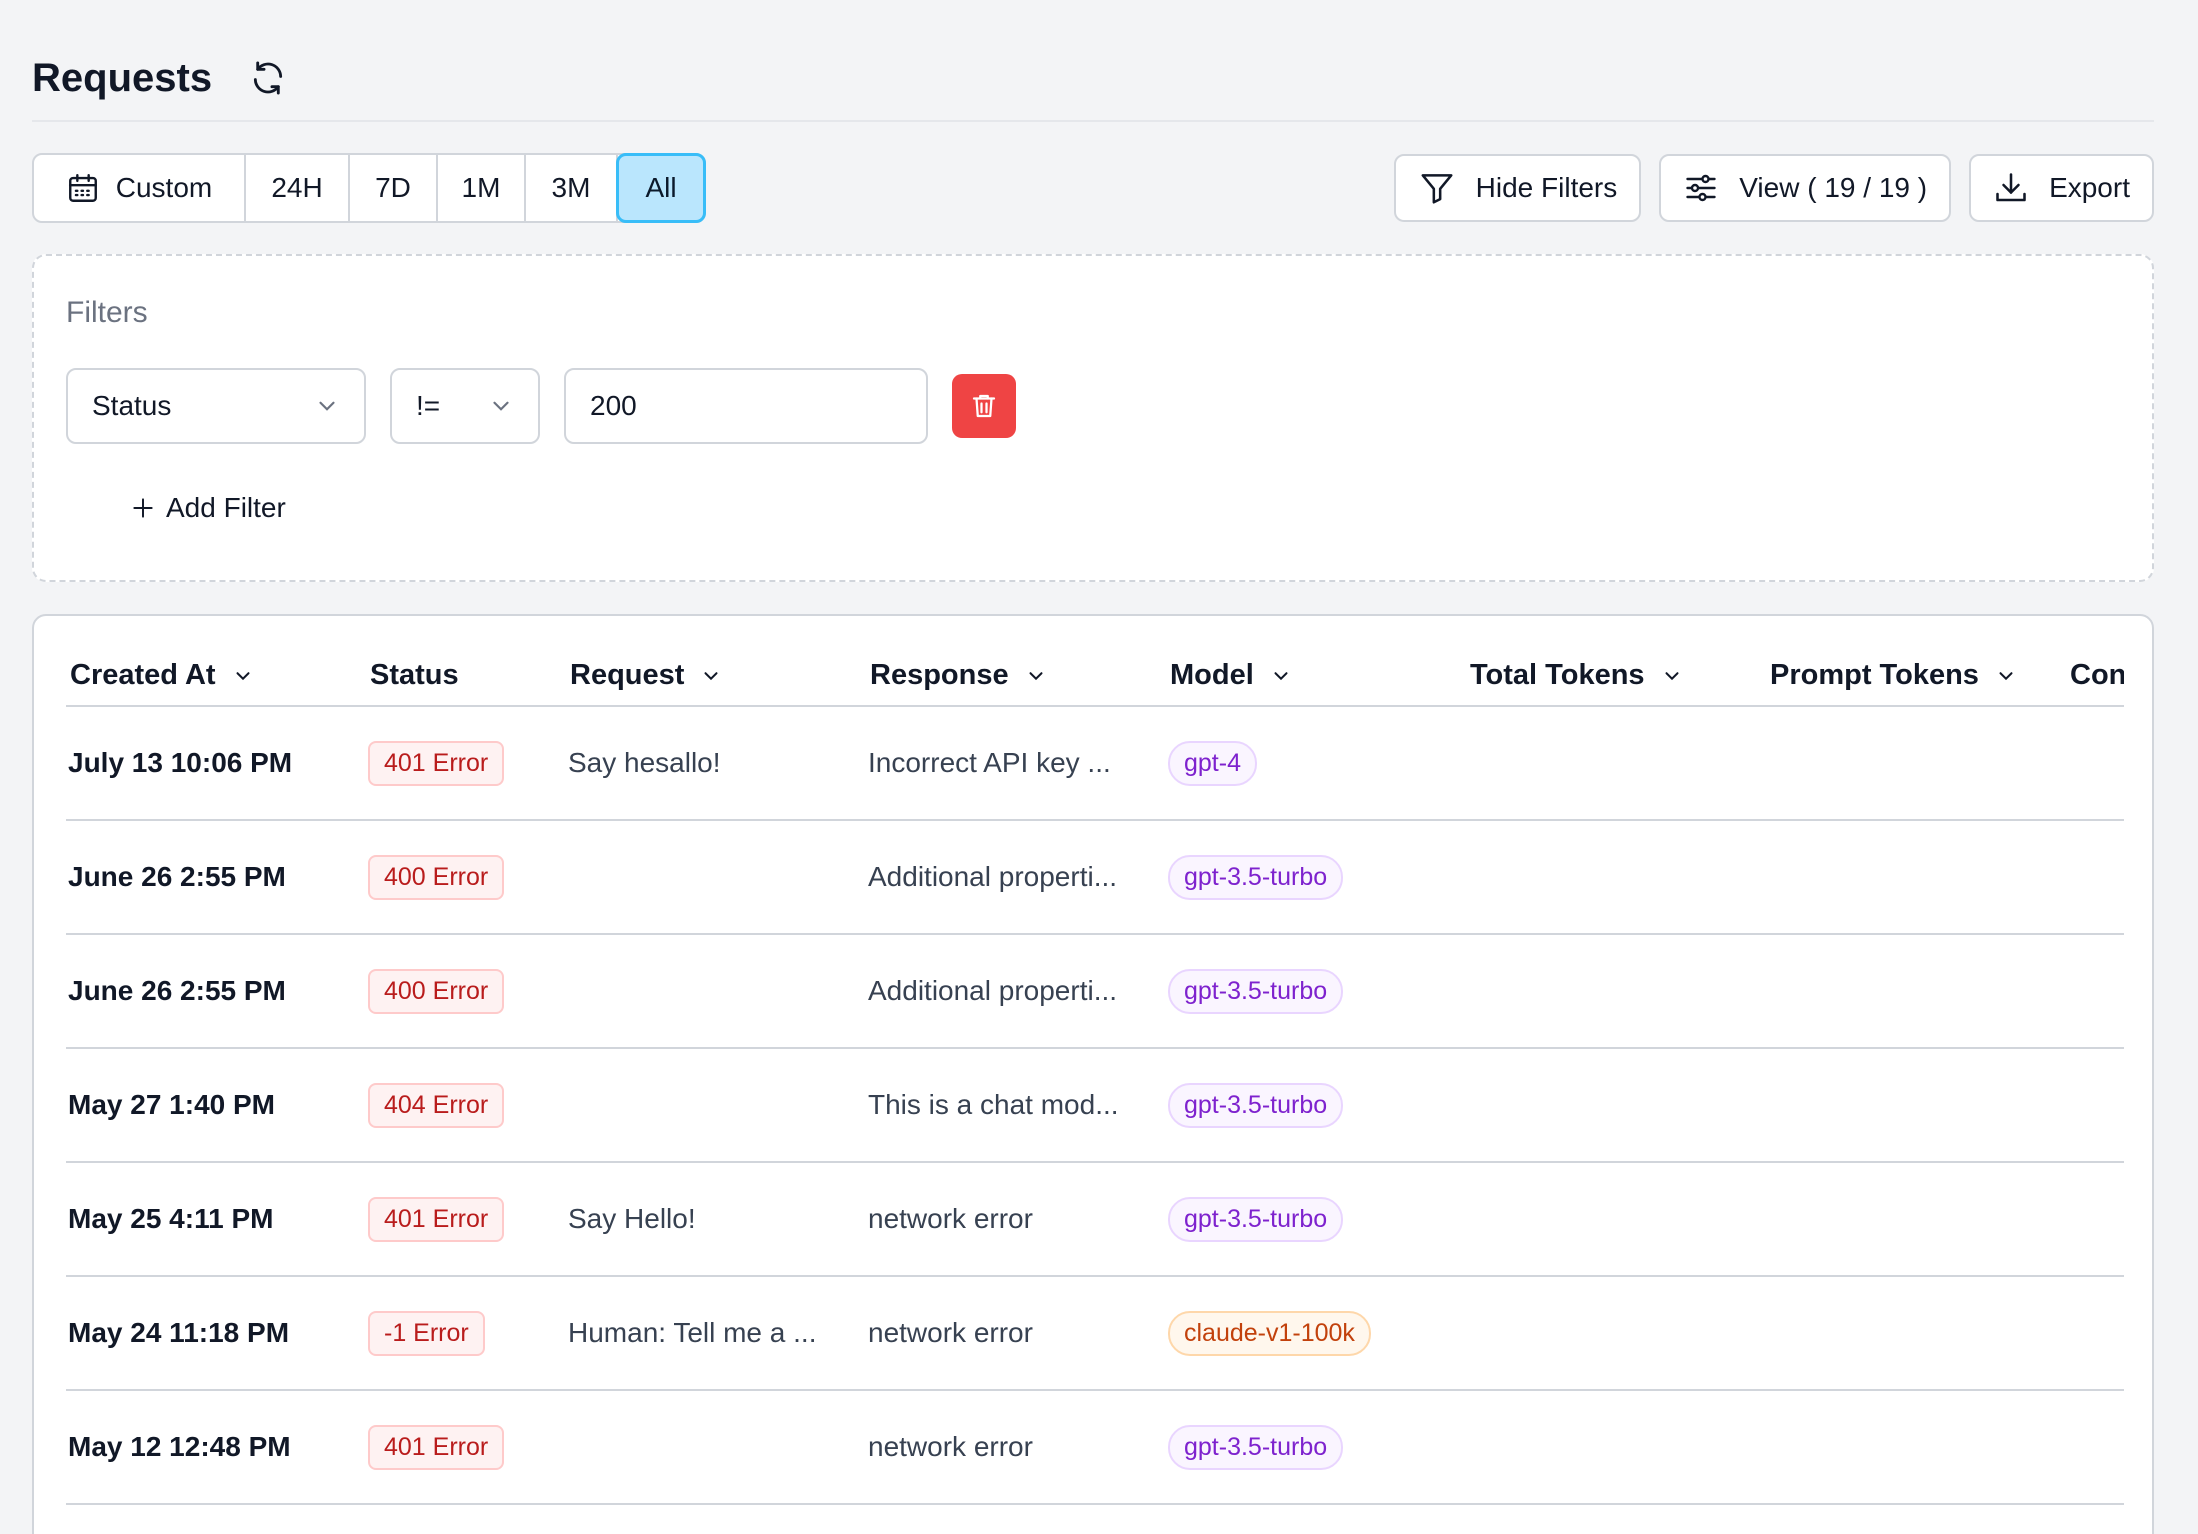  Describe the element at coordinates (436, 991) in the screenshot. I see `status-badge: 400 Error` at that location.